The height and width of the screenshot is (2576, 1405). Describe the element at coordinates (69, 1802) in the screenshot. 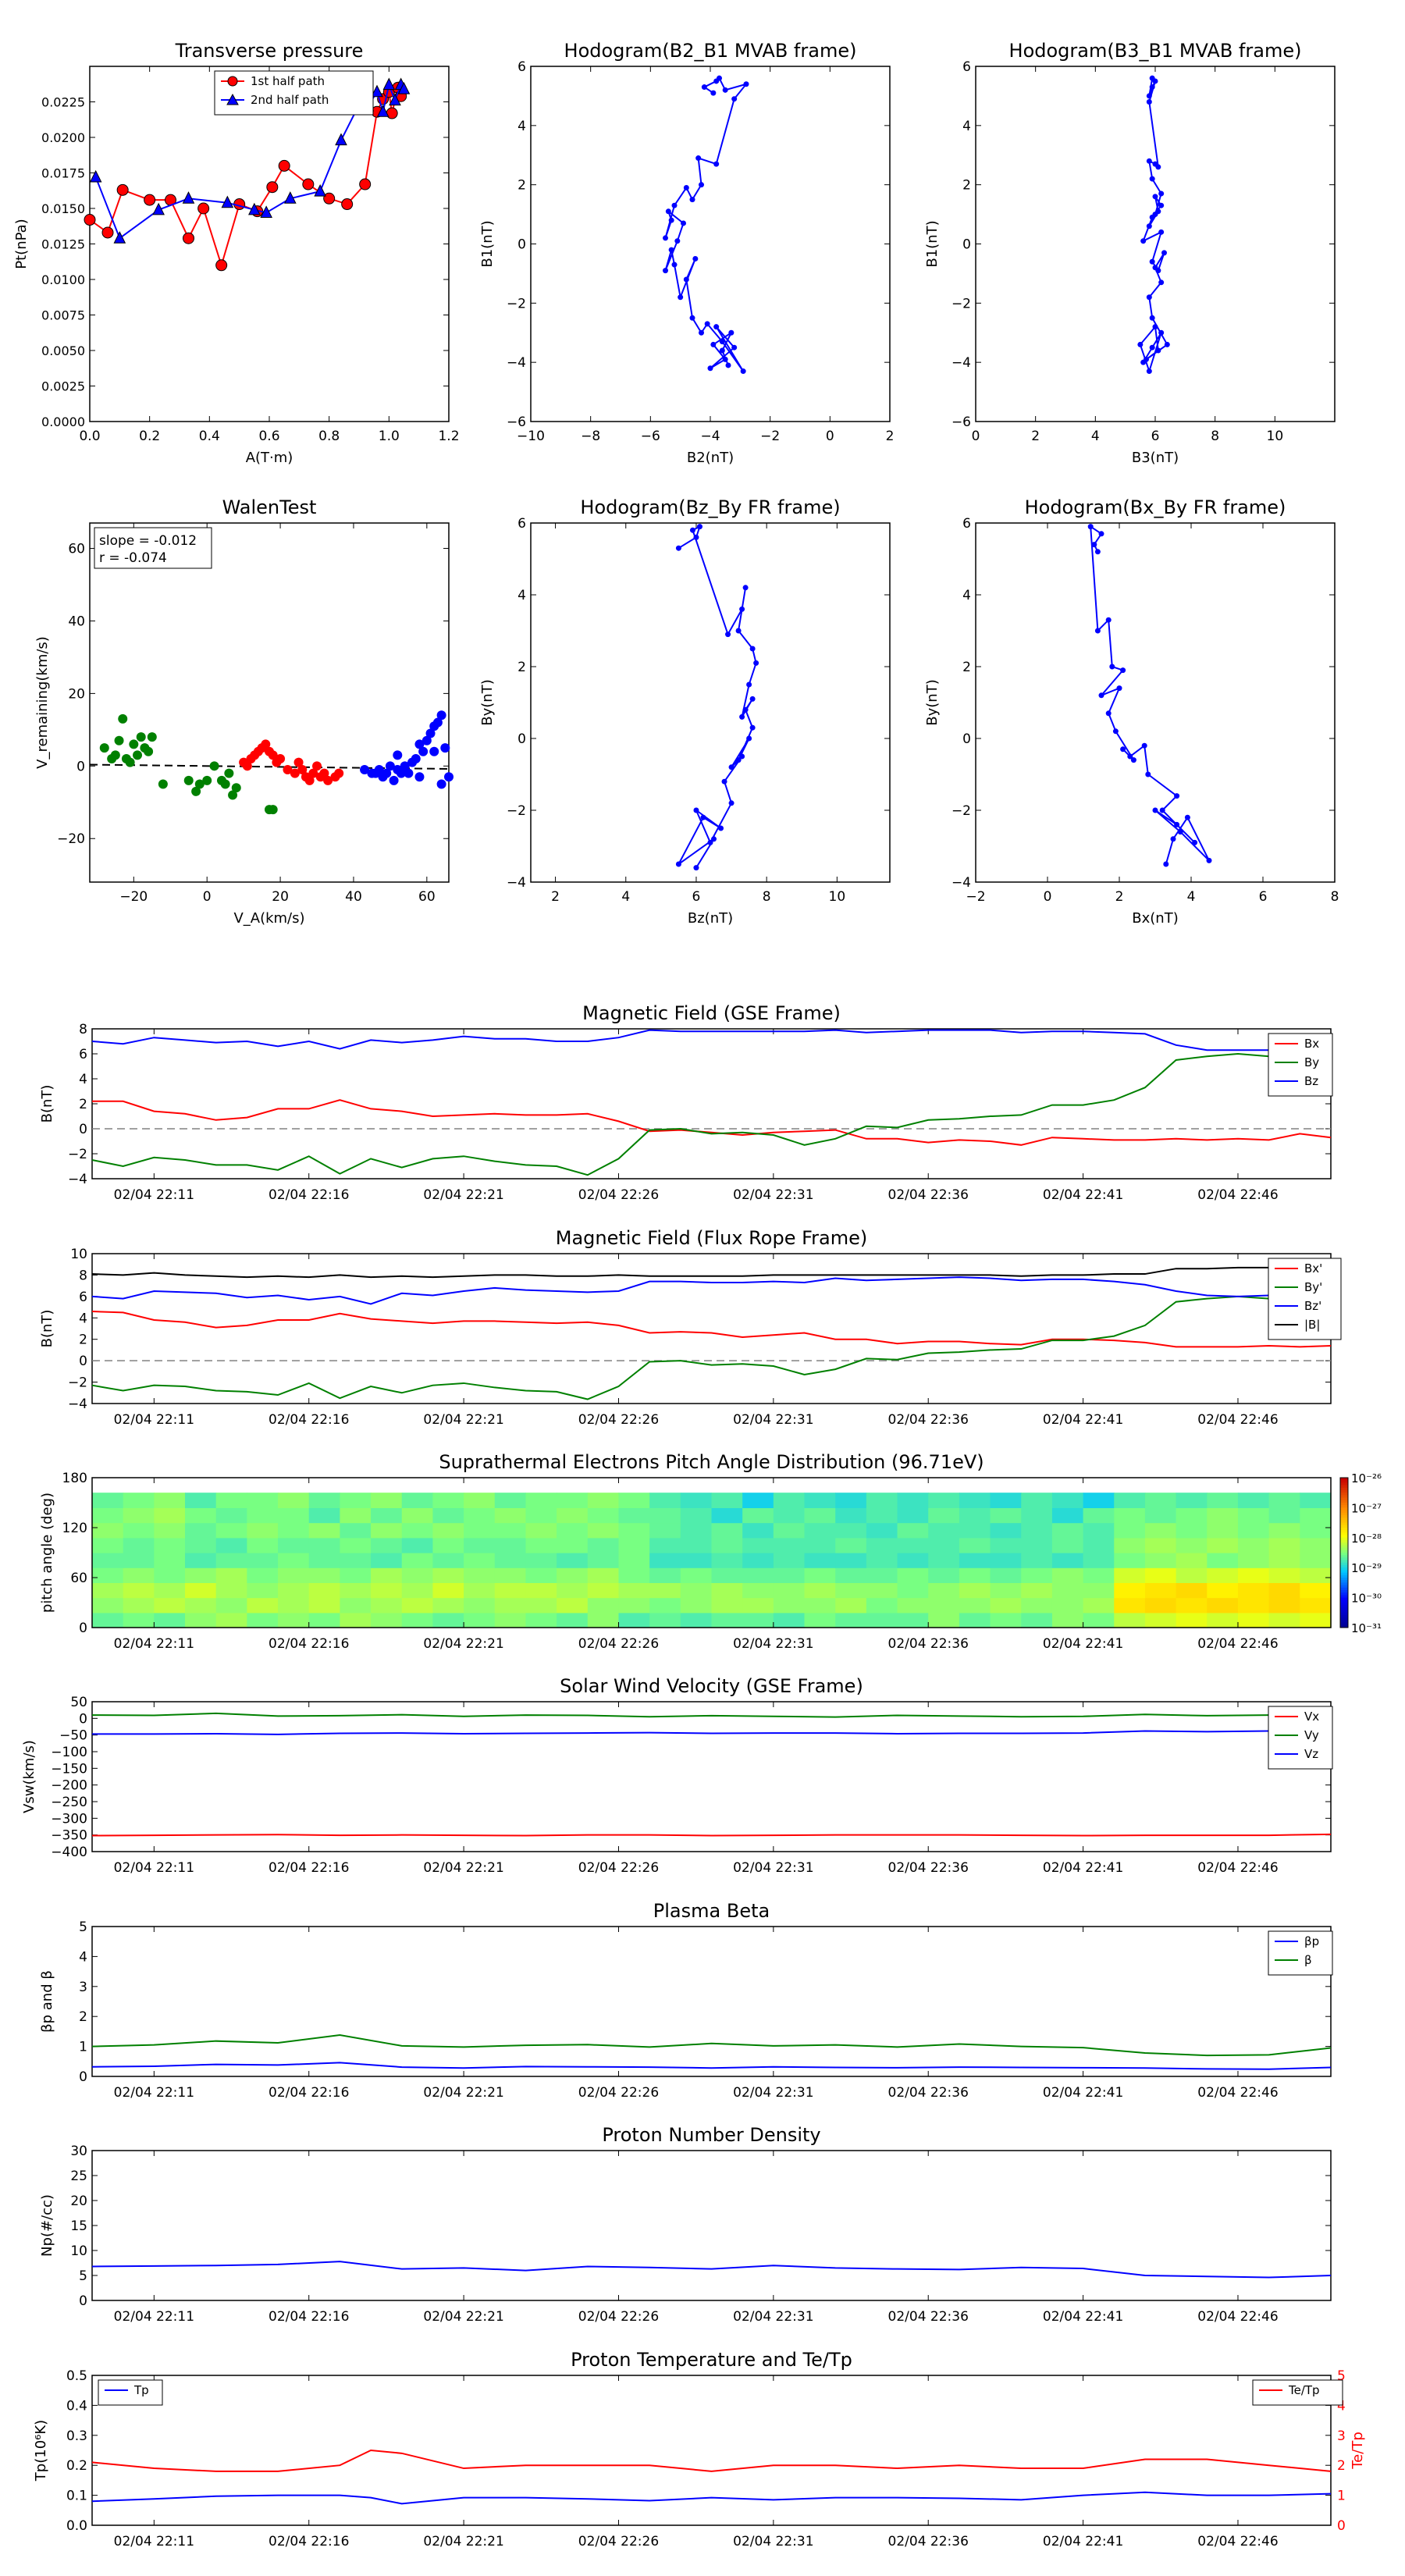

I see `vsw-chart-ytick-label: −250` at that location.